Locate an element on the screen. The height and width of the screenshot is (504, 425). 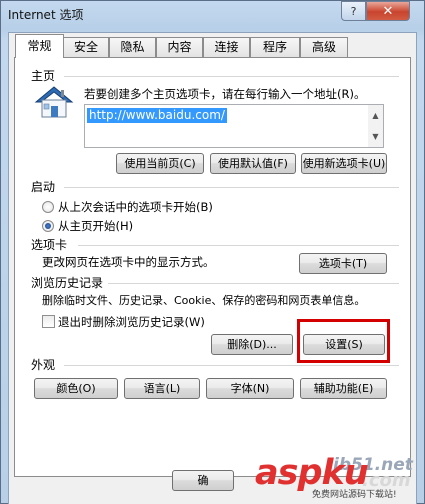
tabs-settings-button: 选项卡(T) is located at coordinates (343, 263).